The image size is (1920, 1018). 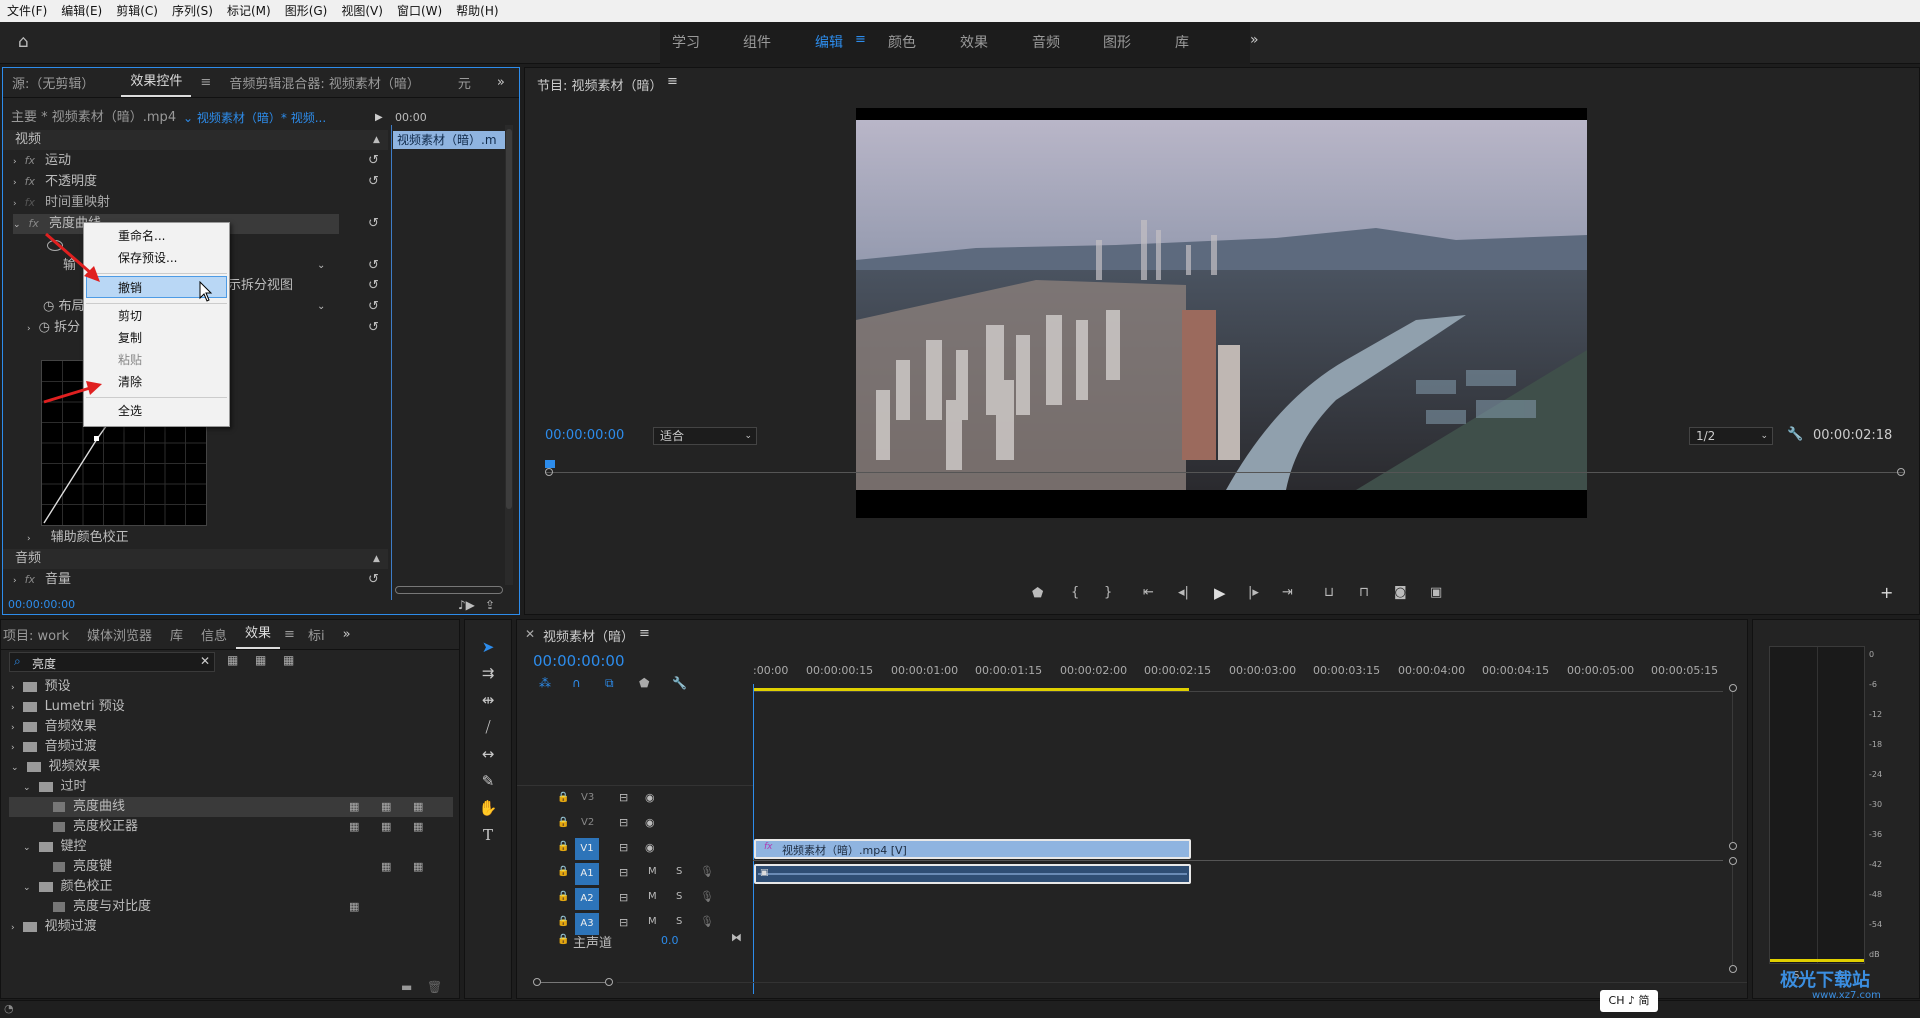 What do you see at coordinates (1731, 436) in the screenshot?
I see `resolution-dropdown: 1/2 ⌄` at bounding box center [1731, 436].